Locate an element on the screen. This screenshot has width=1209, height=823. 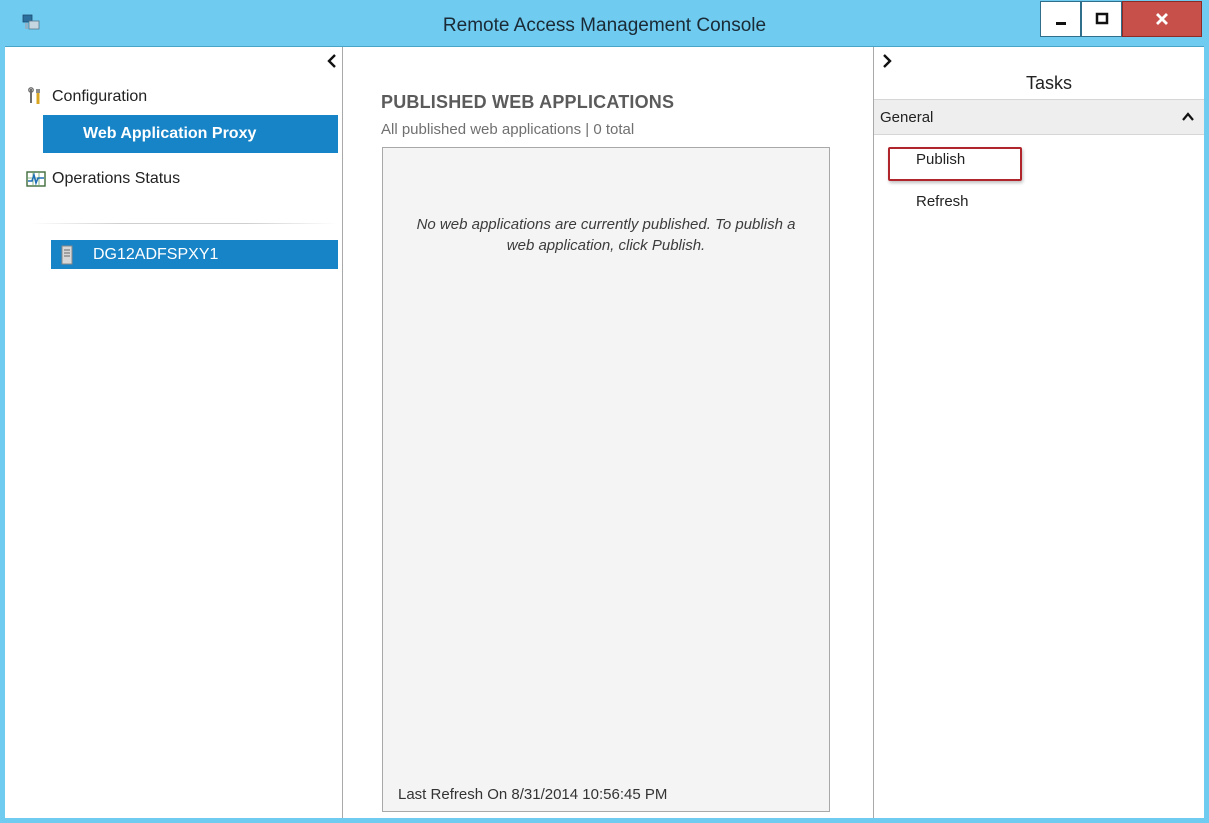
nav-item-configuration: Configuration is located at coordinates (86, 97).